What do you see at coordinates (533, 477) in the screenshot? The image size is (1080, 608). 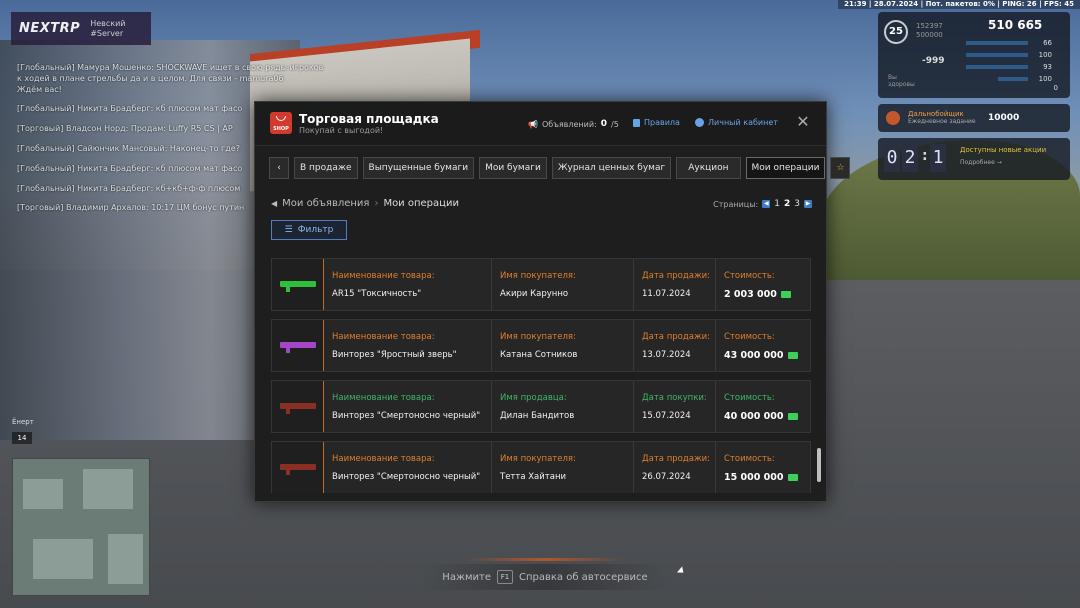 I see `party-name-text: Тетта Хайтани` at bounding box center [533, 477].